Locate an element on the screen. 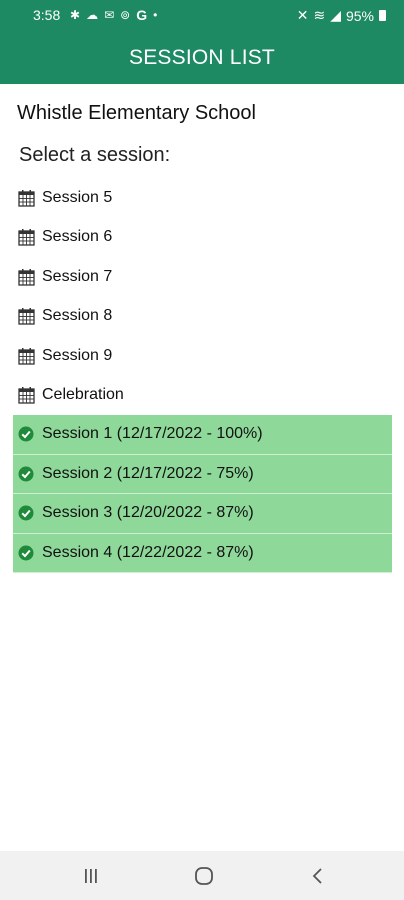 This screenshot has width=404, height=900. session-item: Session 5 is located at coordinates (202, 198).